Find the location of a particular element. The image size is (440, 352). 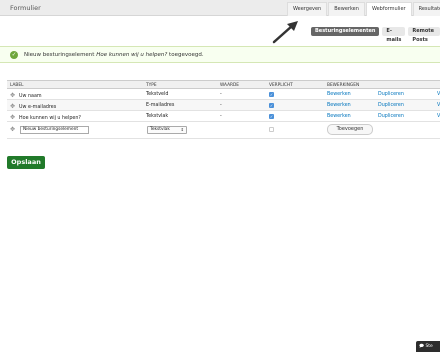

row-label: Hoe kunnen wij u helpen? is located at coordinates (50, 118).